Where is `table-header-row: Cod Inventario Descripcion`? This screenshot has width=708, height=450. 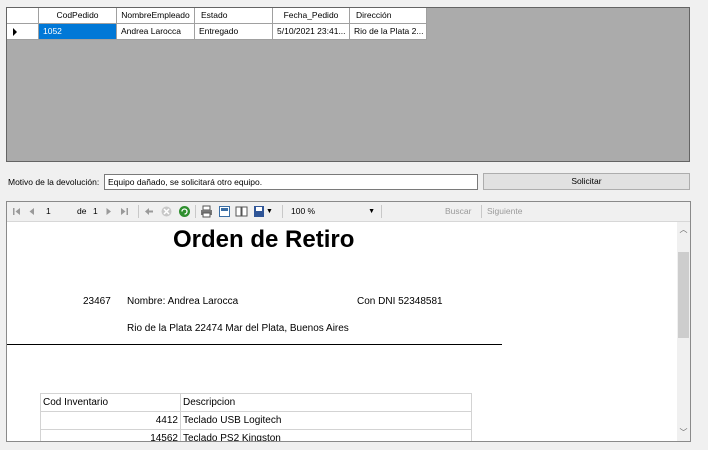
table-header-row: Cod Inventario Descripcion is located at coordinates (256, 402).